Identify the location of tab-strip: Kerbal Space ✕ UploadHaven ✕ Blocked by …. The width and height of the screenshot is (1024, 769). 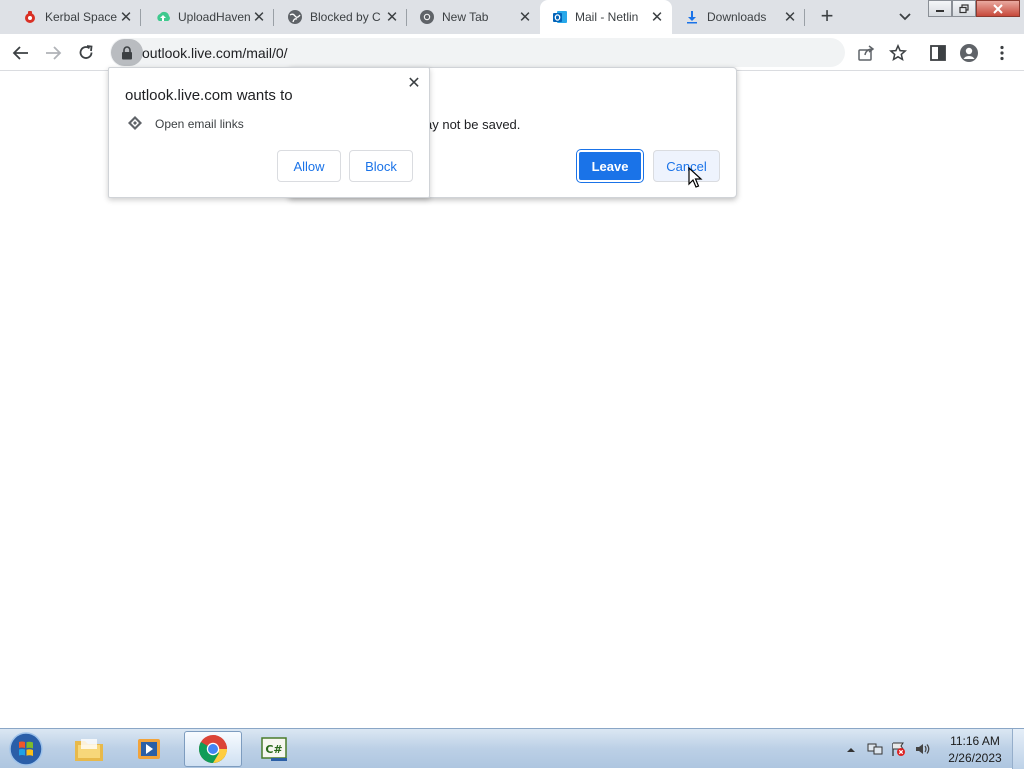
(512, 17).